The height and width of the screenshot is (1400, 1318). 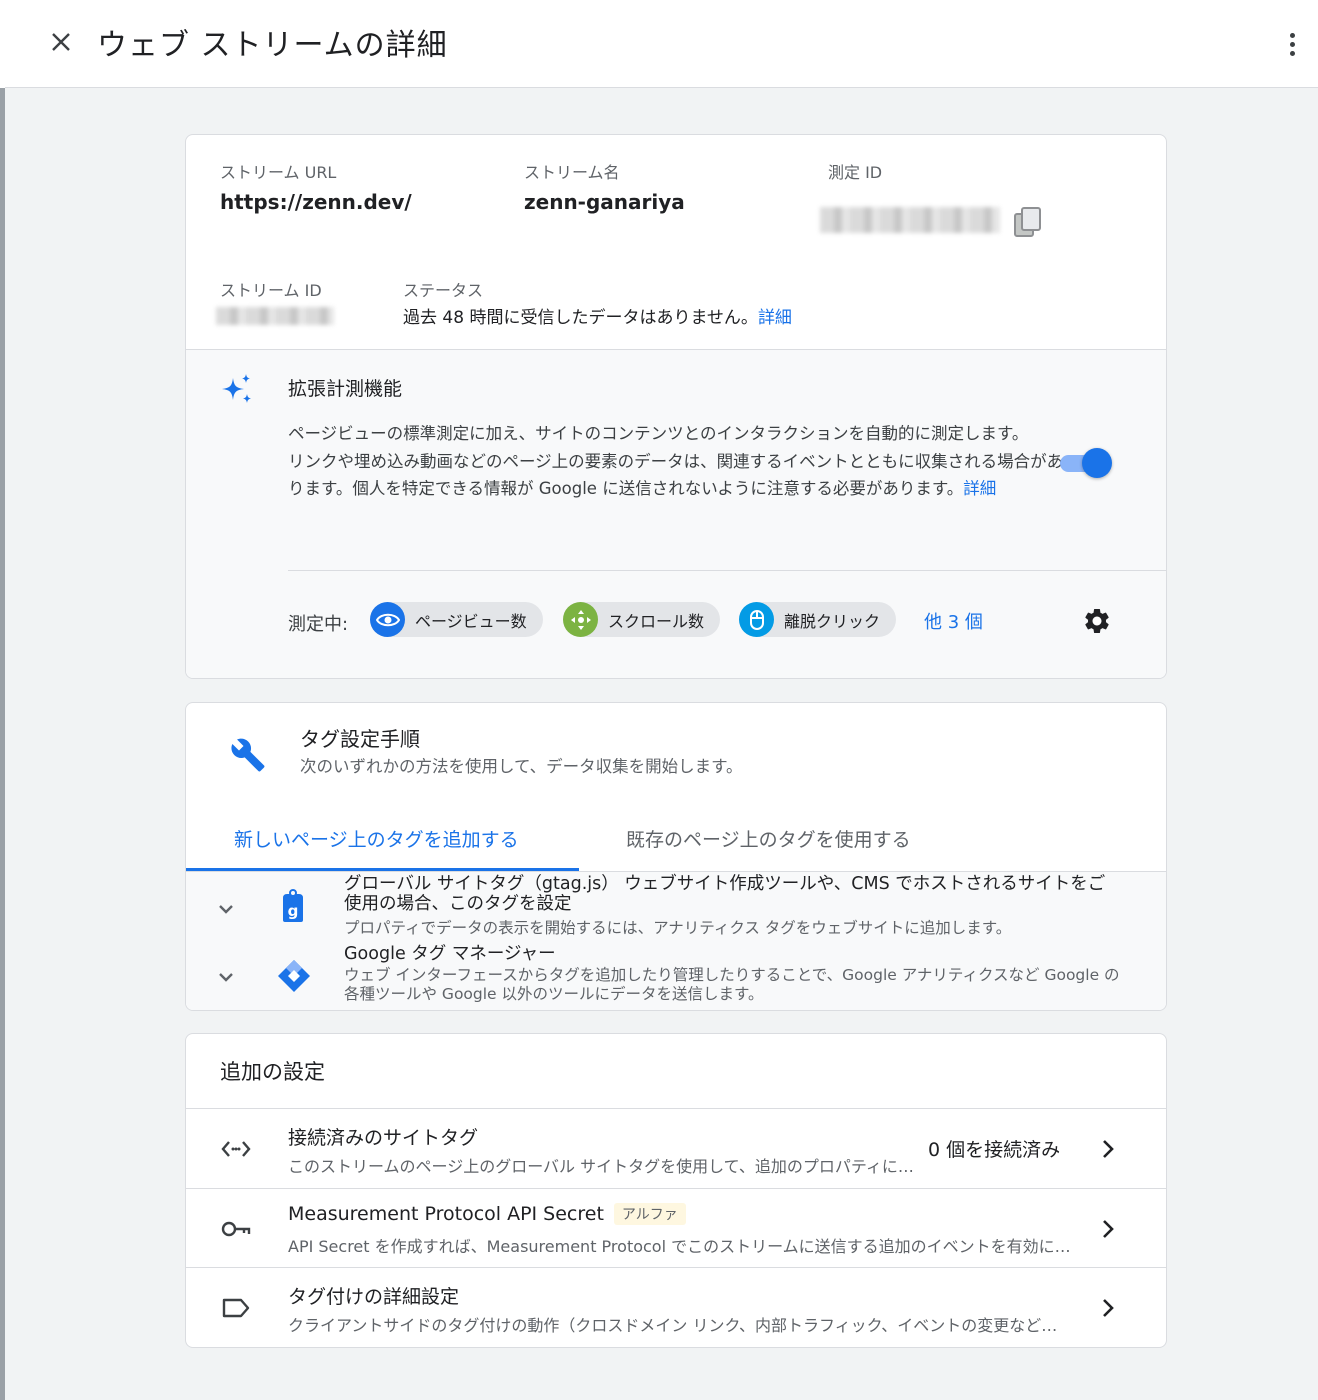 I want to click on enhanced-measurement-toggle, so click(x=1085, y=463).